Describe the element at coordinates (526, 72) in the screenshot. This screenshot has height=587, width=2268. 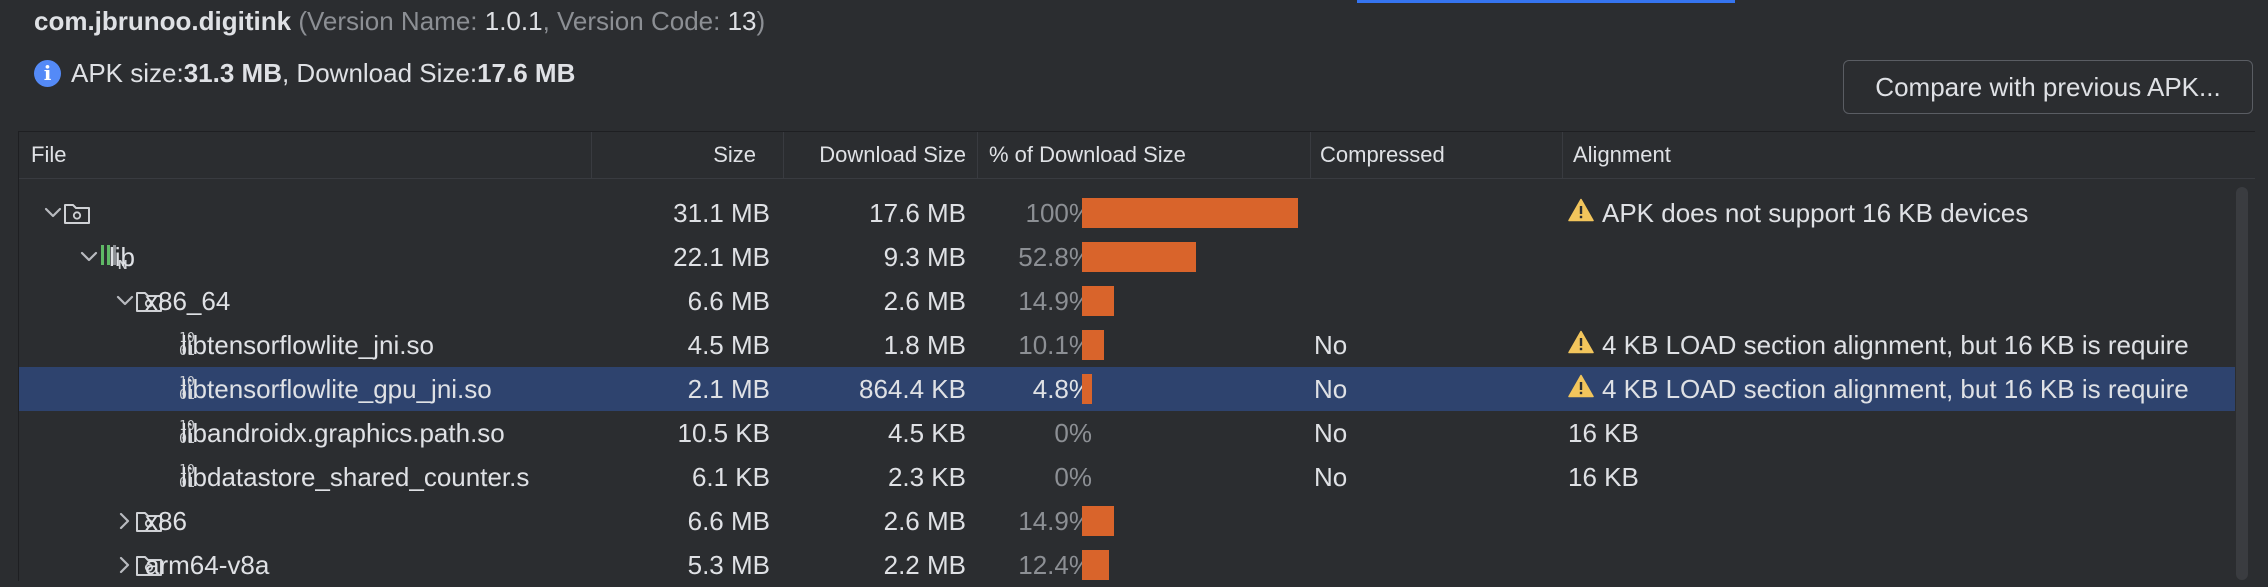
I see `download-size-value: 17.6 MB` at that location.